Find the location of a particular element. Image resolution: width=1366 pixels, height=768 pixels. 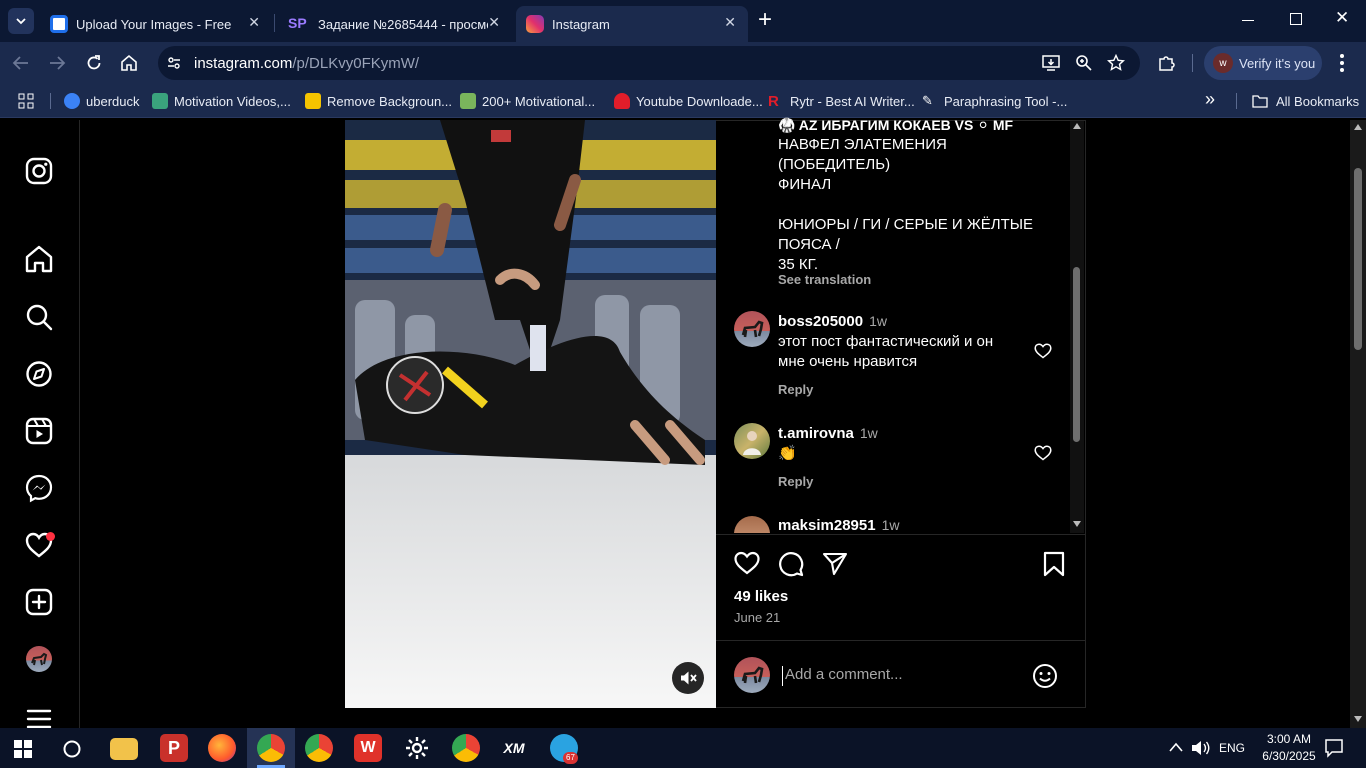

page-scrollbar is located at coordinates (1358, 424).